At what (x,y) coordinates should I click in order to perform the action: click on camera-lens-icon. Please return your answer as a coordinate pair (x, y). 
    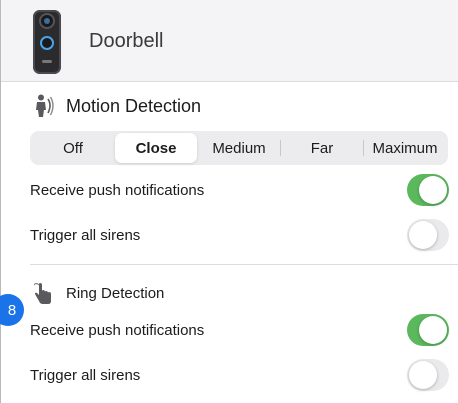
    Looking at the image, I should click on (47, 21).